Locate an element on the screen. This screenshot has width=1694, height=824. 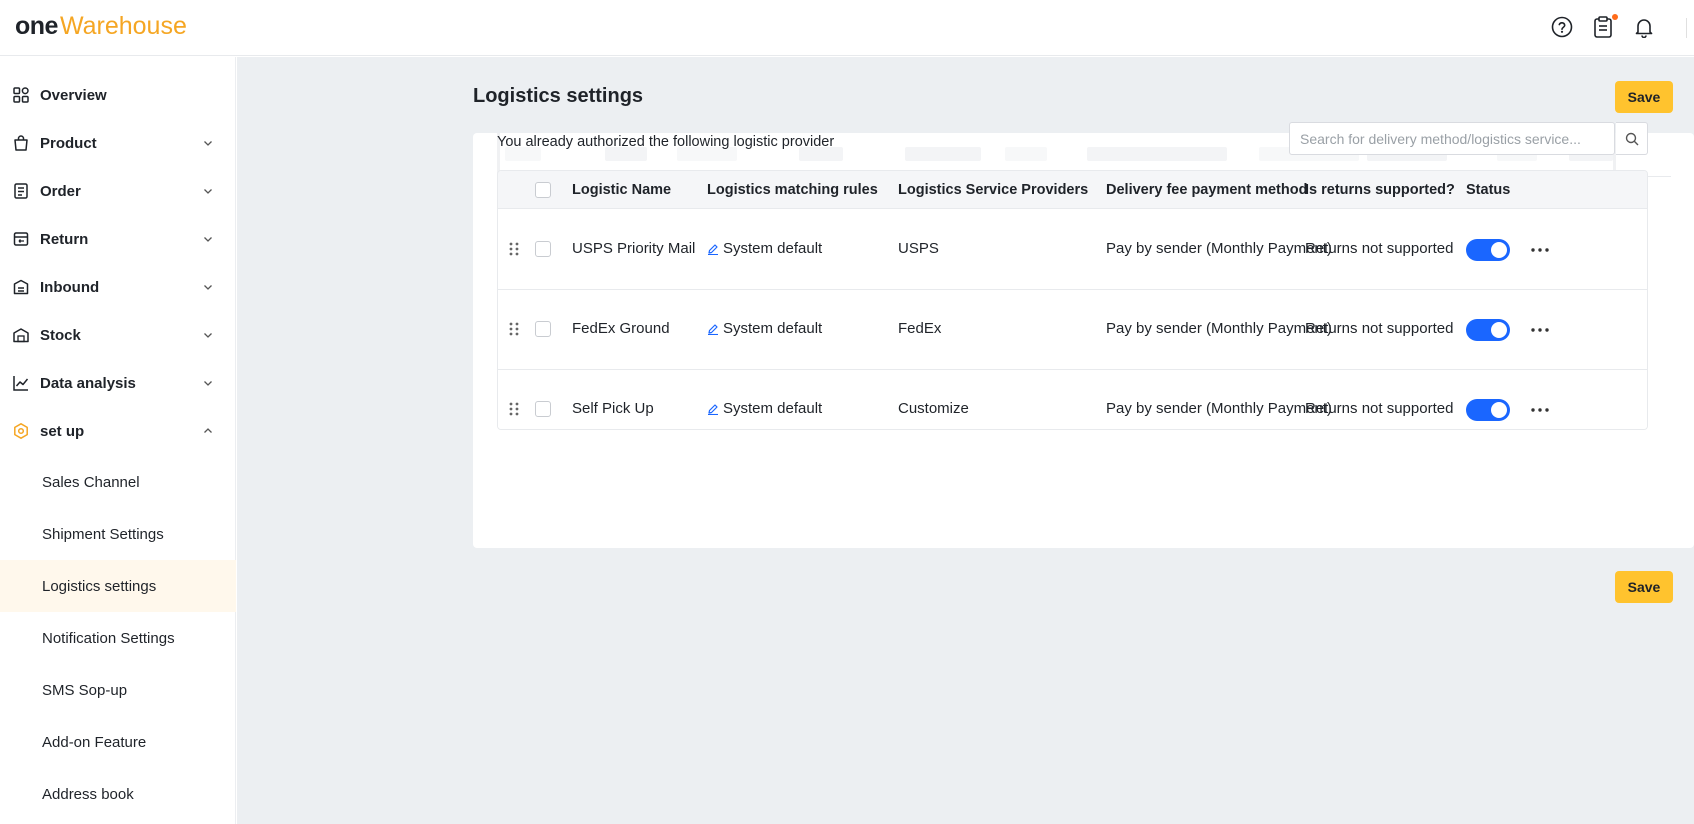
tab-active is located at coordinates (943, 154).